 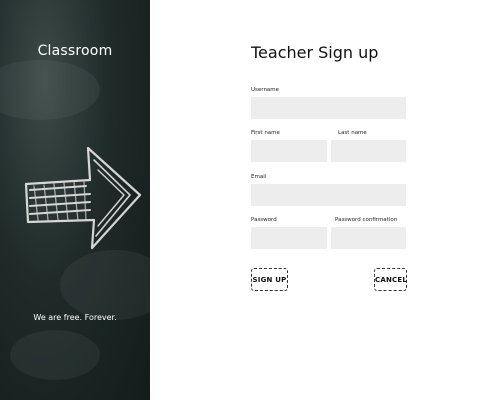 I want to click on brand-title: Classroom, so click(x=75, y=51).